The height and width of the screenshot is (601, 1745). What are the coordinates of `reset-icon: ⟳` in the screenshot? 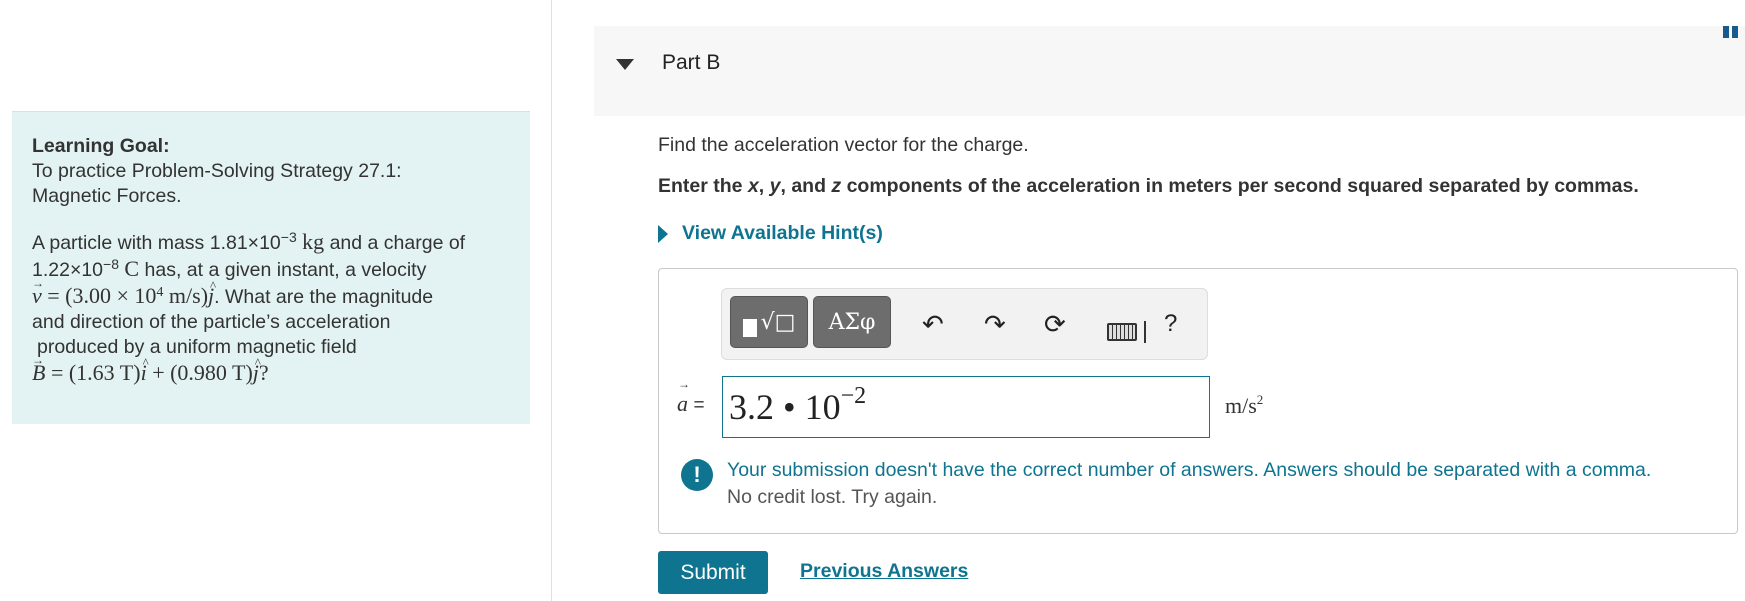 It's located at (1055, 324).